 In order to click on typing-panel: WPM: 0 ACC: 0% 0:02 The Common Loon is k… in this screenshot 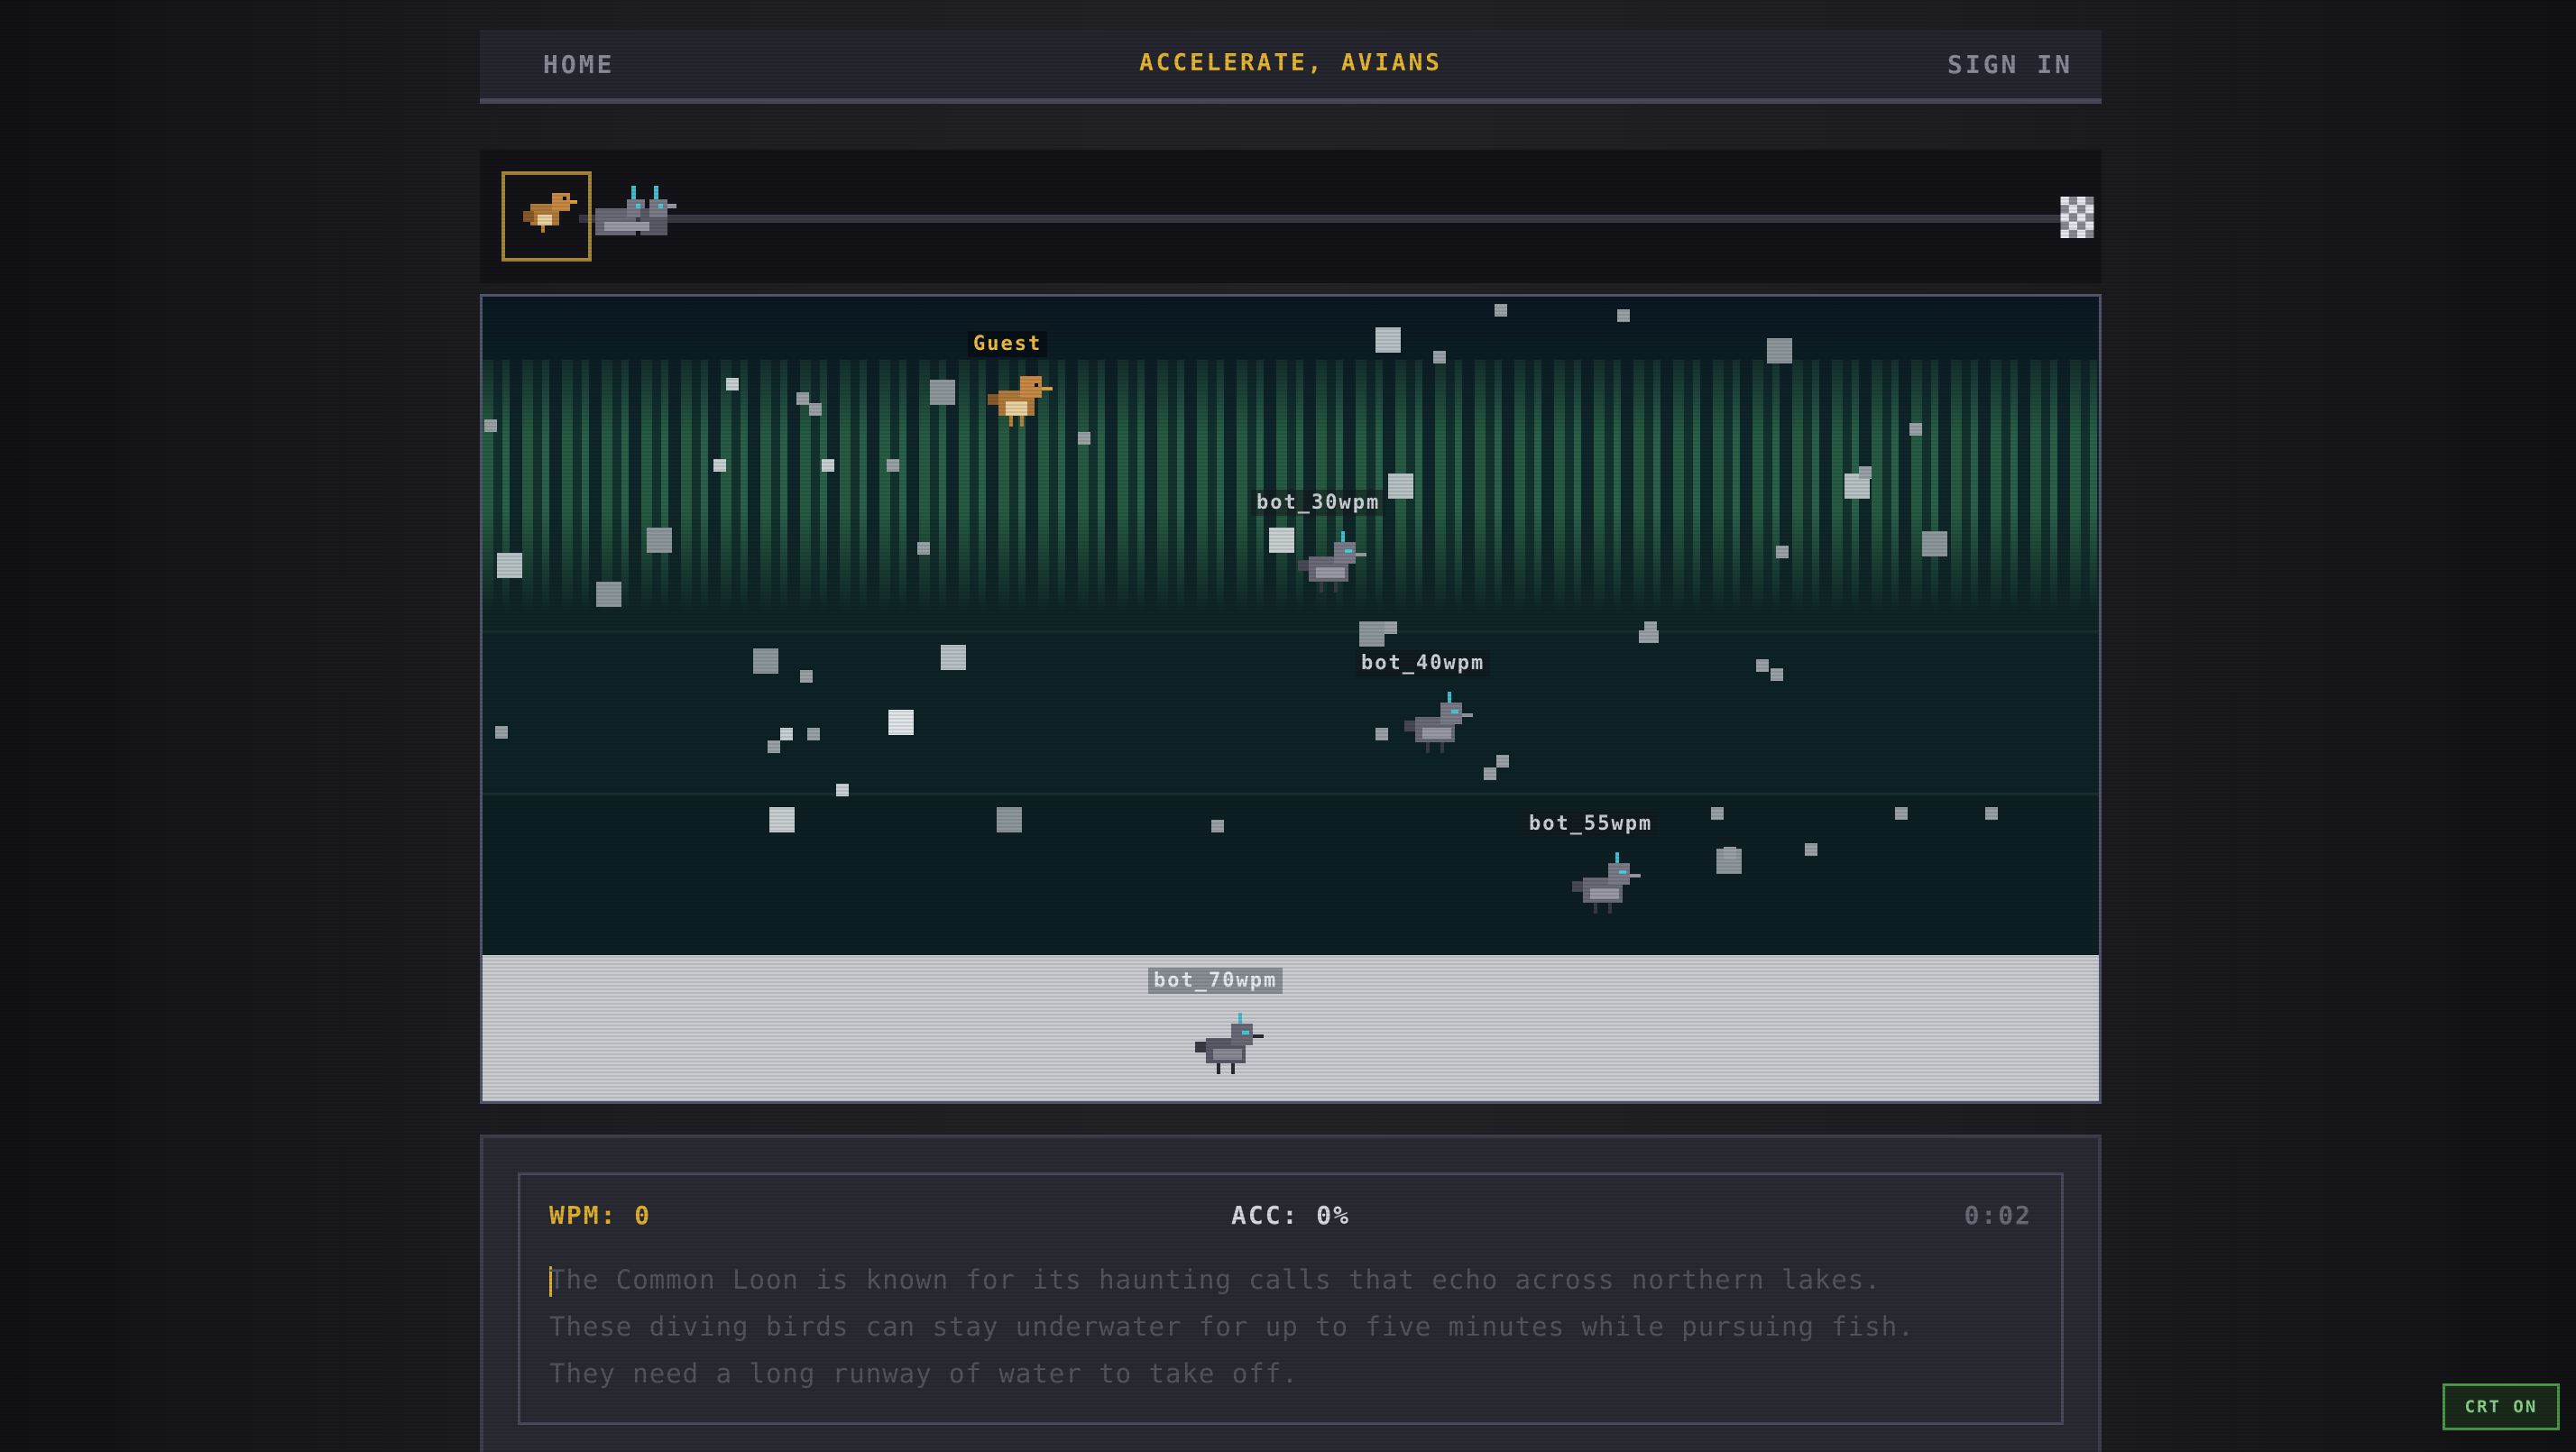, I will do `click(1291, 1293)`.